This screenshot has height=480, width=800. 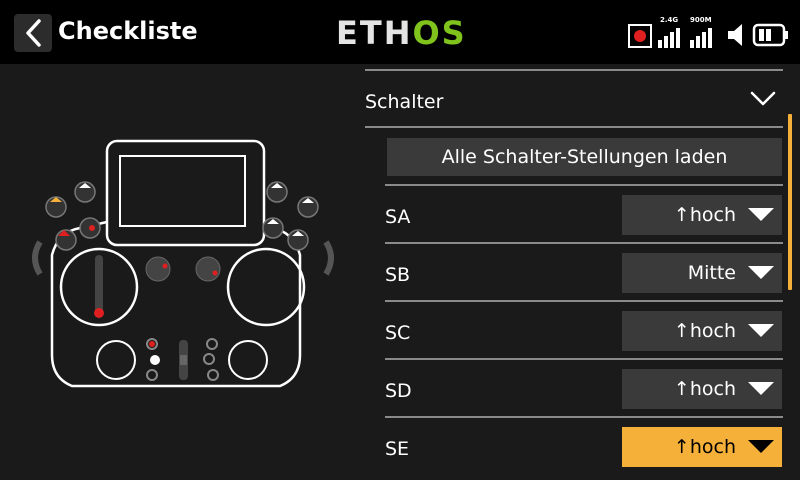 I want to click on speaker-icon, so click(x=736, y=35).